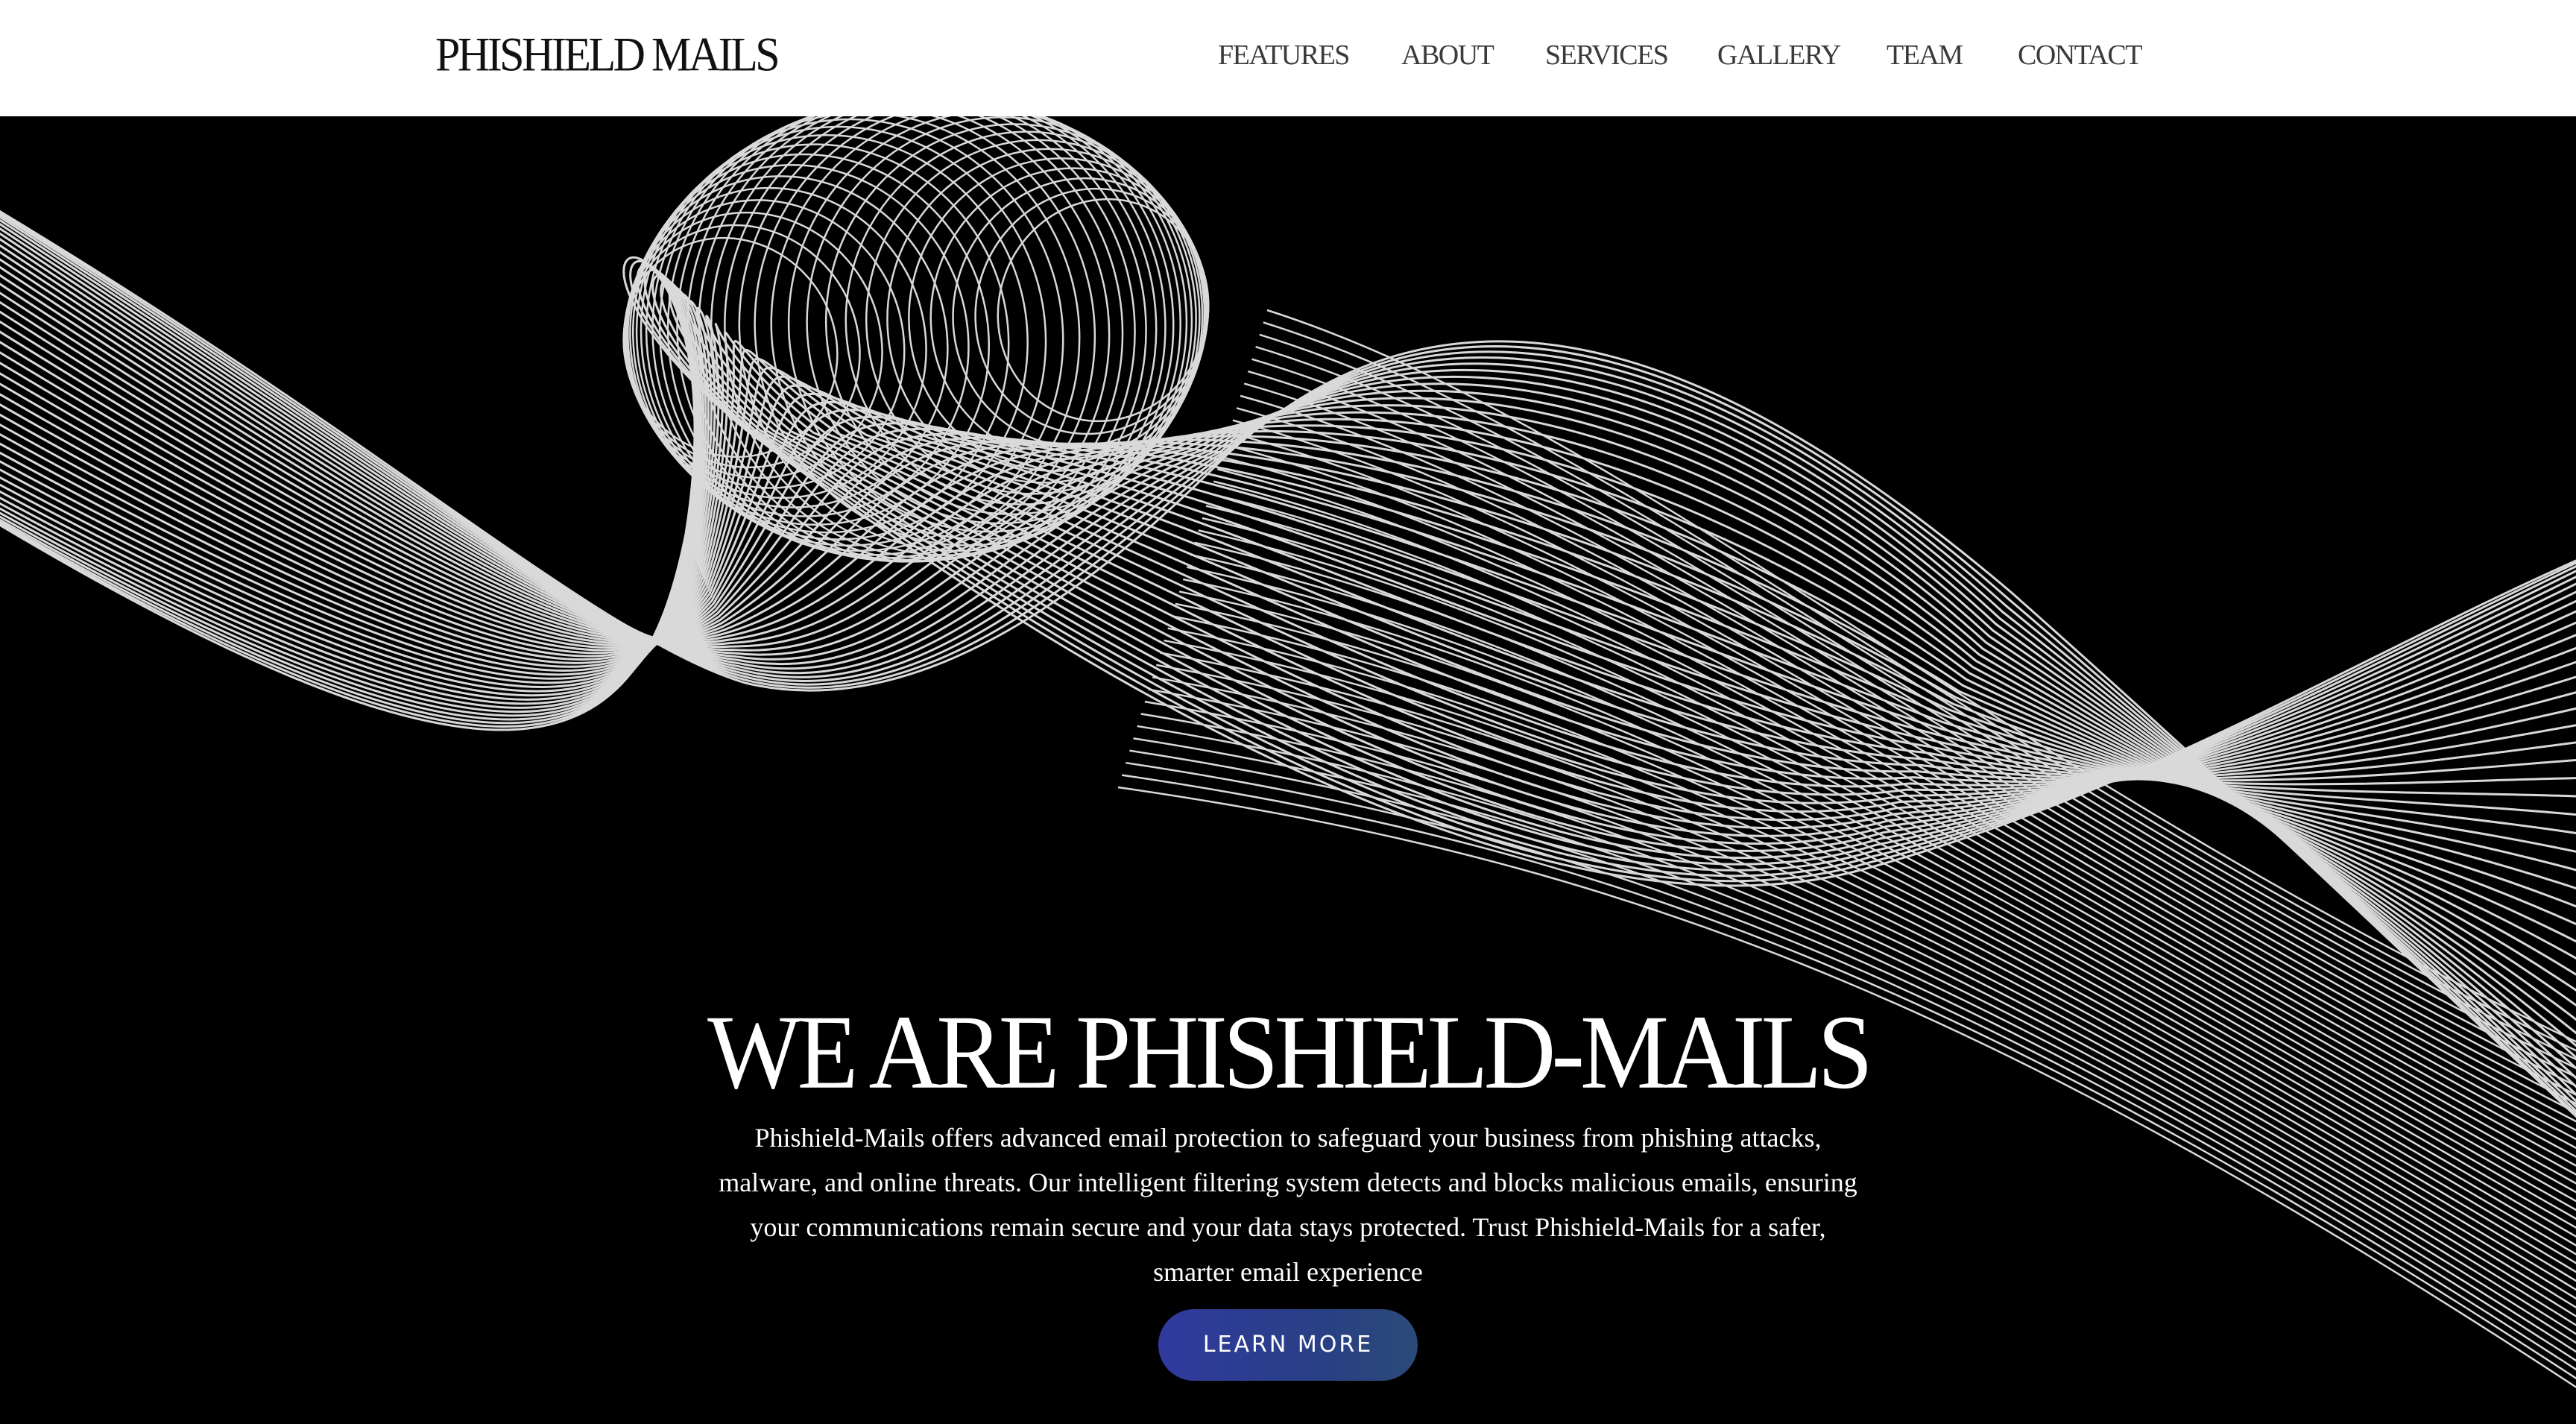  I want to click on nav-link-gallery: GALLERY, so click(1779, 55).